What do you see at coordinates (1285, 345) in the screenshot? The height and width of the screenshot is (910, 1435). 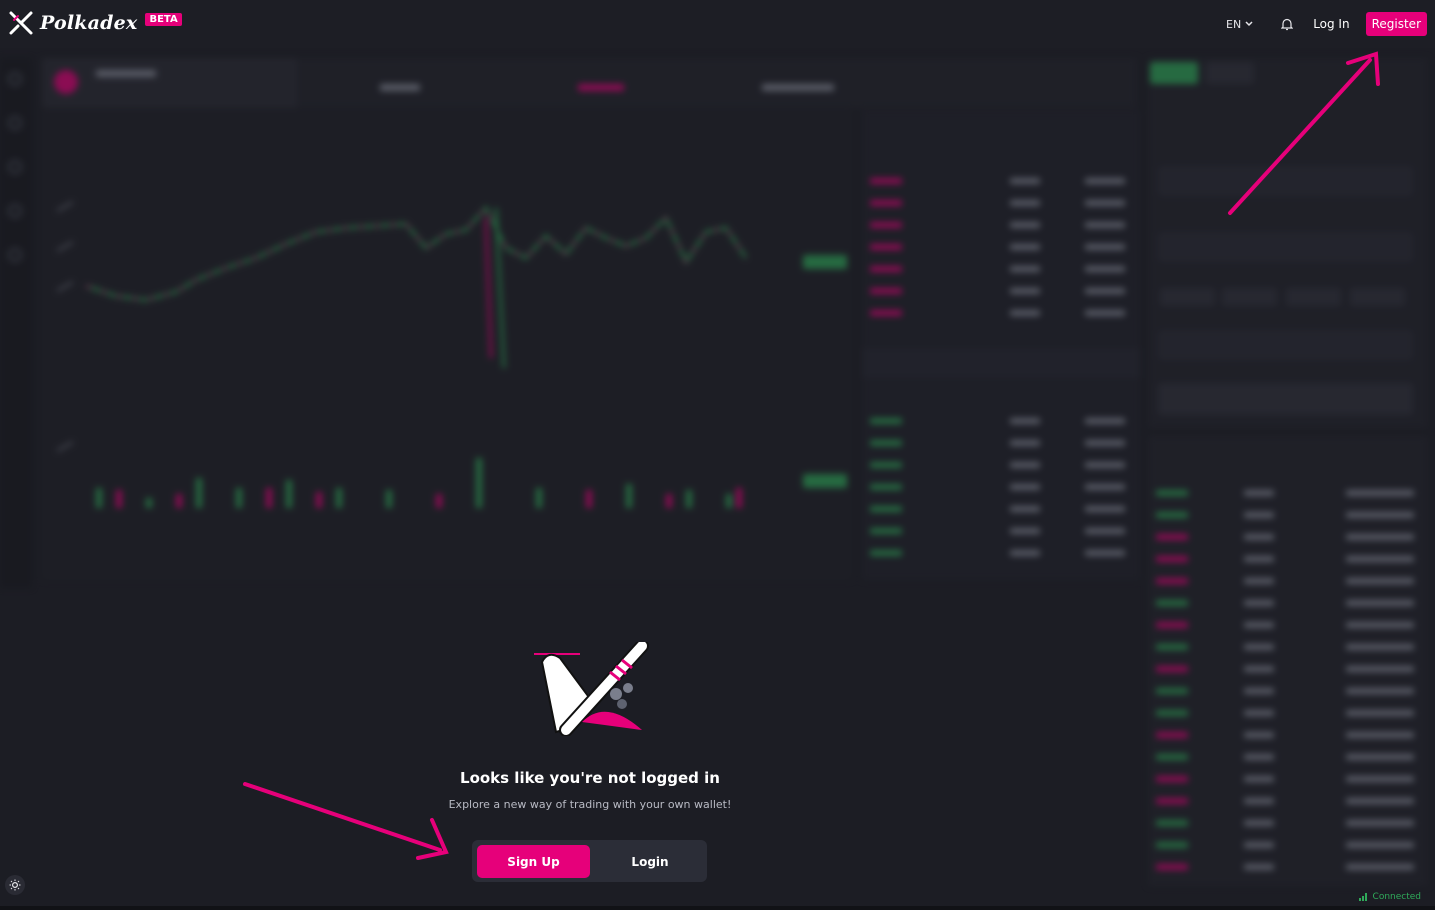 I see `total-field` at bounding box center [1285, 345].